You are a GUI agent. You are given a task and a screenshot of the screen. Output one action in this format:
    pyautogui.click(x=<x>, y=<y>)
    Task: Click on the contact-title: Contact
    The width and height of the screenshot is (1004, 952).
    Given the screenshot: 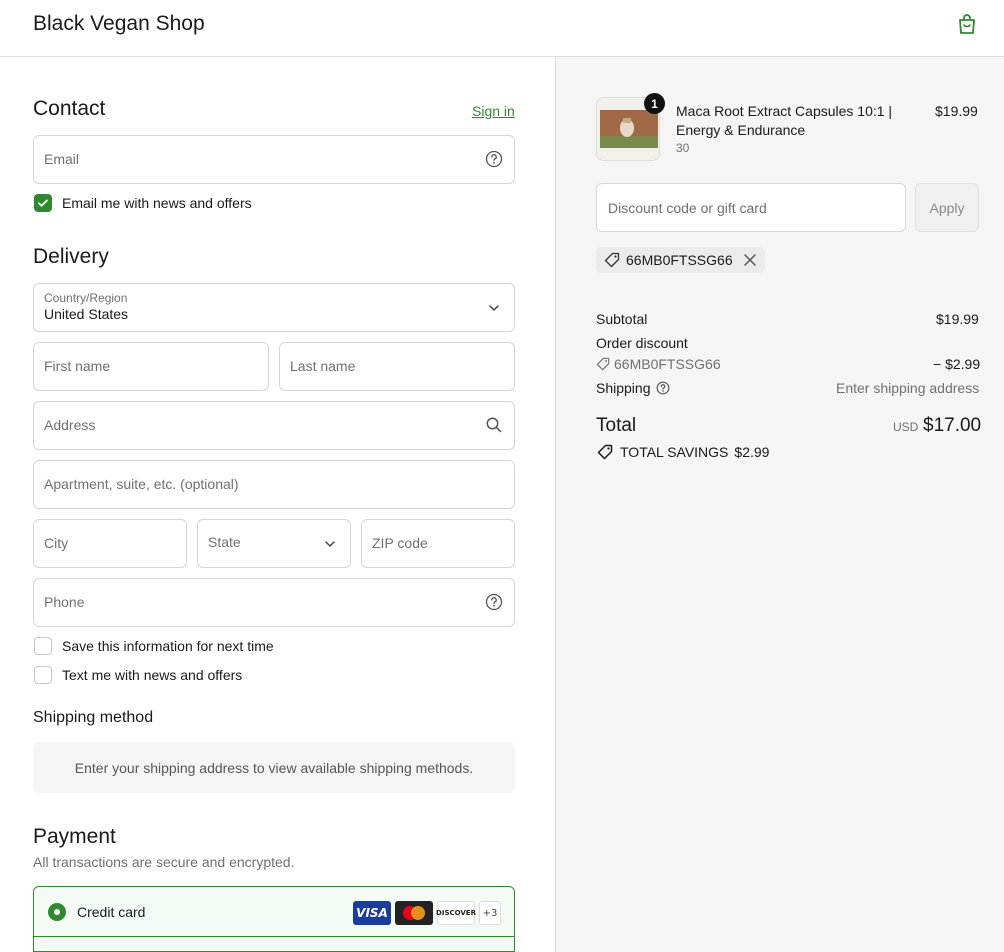 What is the action you would take?
    pyautogui.click(x=69, y=108)
    